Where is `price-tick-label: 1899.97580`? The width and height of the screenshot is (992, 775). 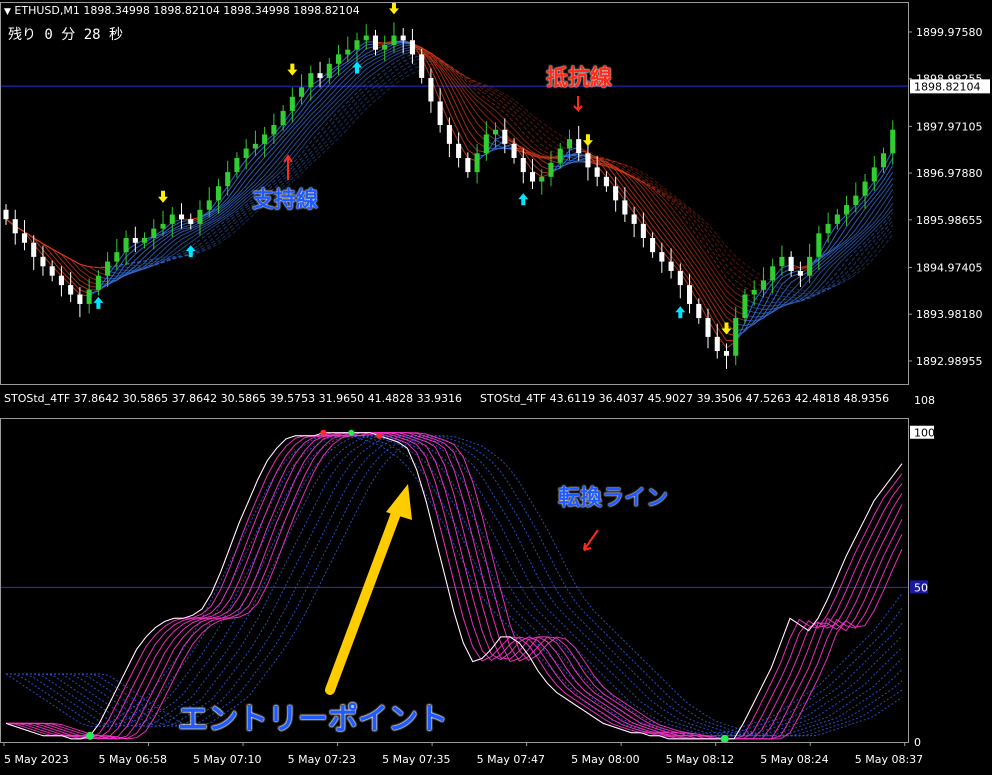
price-tick-label: 1899.97580 is located at coordinates (949, 32).